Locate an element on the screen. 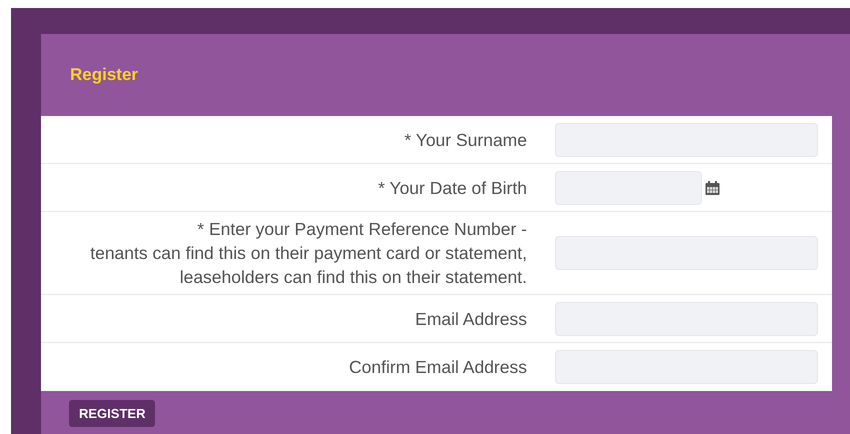 The width and height of the screenshot is (850, 434). field-label: Email Address is located at coordinates (471, 319).